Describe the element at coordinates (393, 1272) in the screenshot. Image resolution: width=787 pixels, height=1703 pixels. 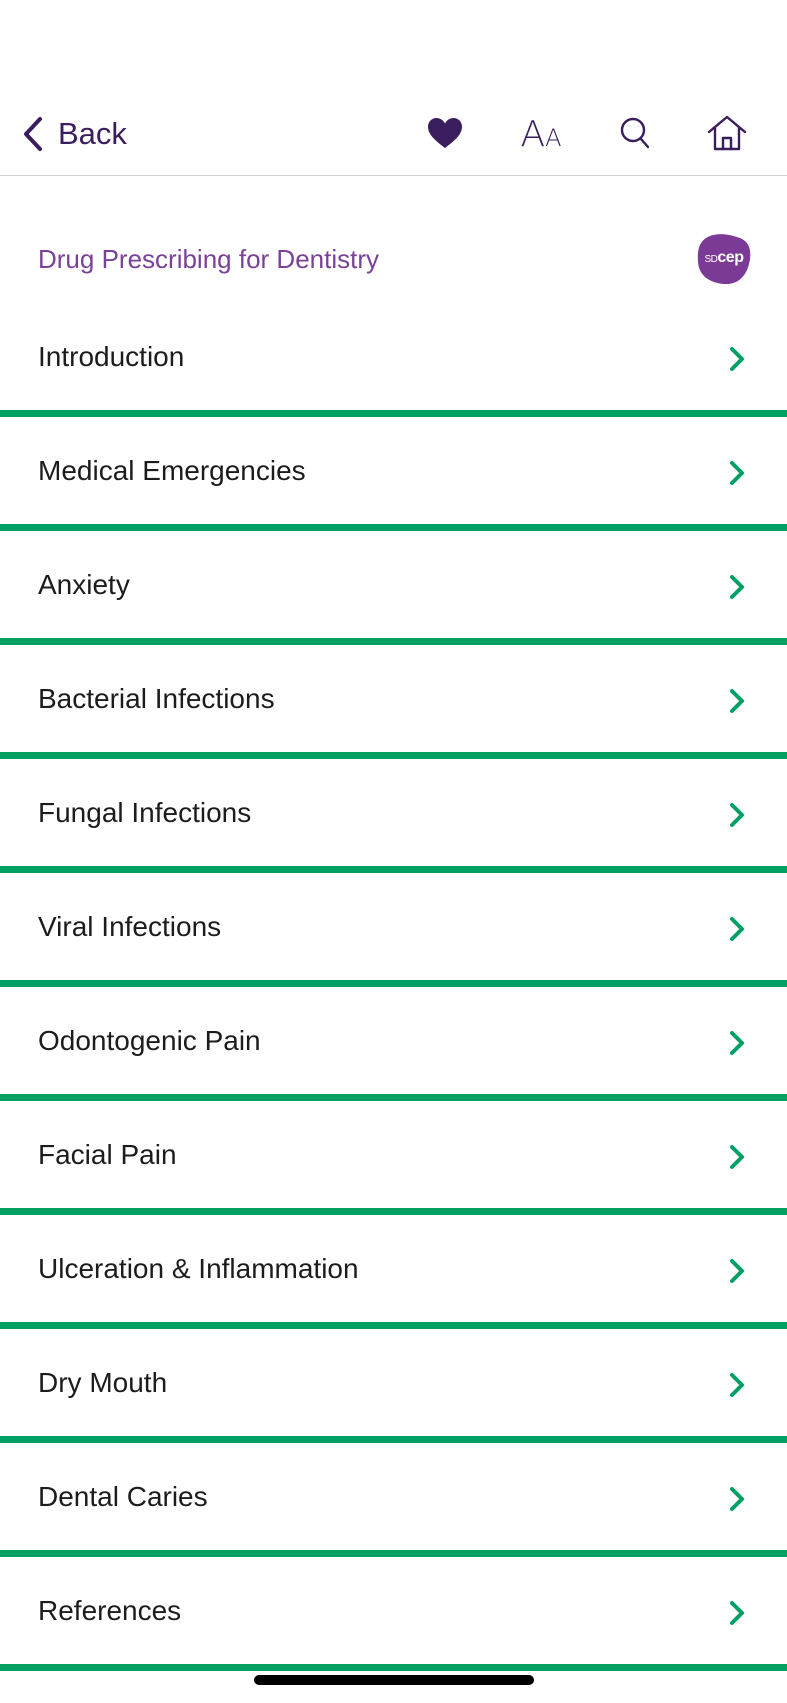
I see `list-item: Ulceration & Inflammation` at that location.